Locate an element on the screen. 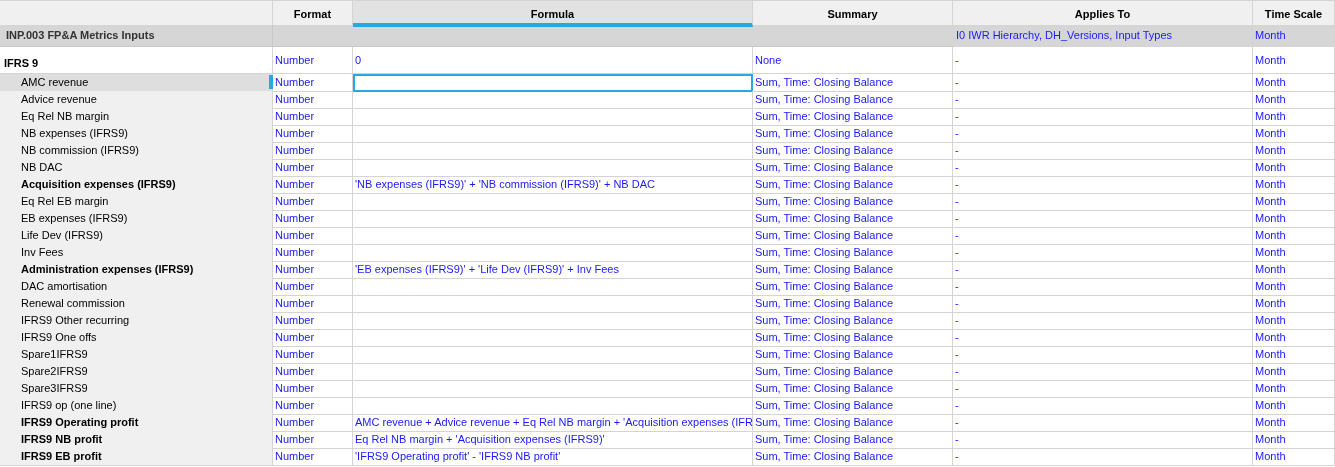 The height and width of the screenshot is (467, 1335). column-header: Applies To is located at coordinates (1103, 13).